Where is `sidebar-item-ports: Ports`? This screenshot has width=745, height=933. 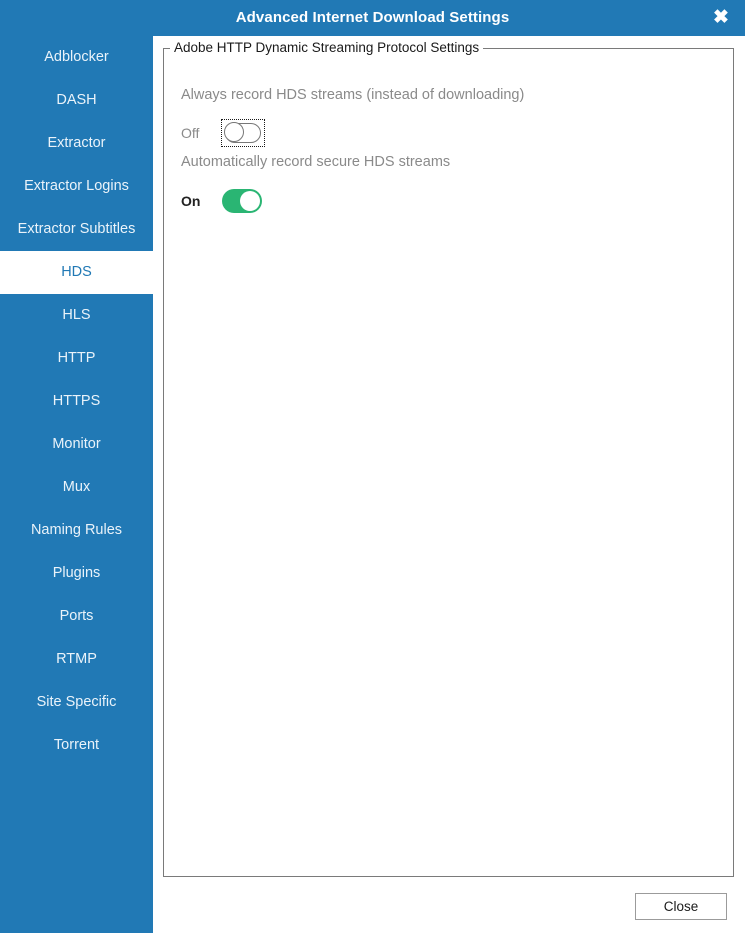 sidebar-item-ports: Ports is located at coordinates (76, 616).